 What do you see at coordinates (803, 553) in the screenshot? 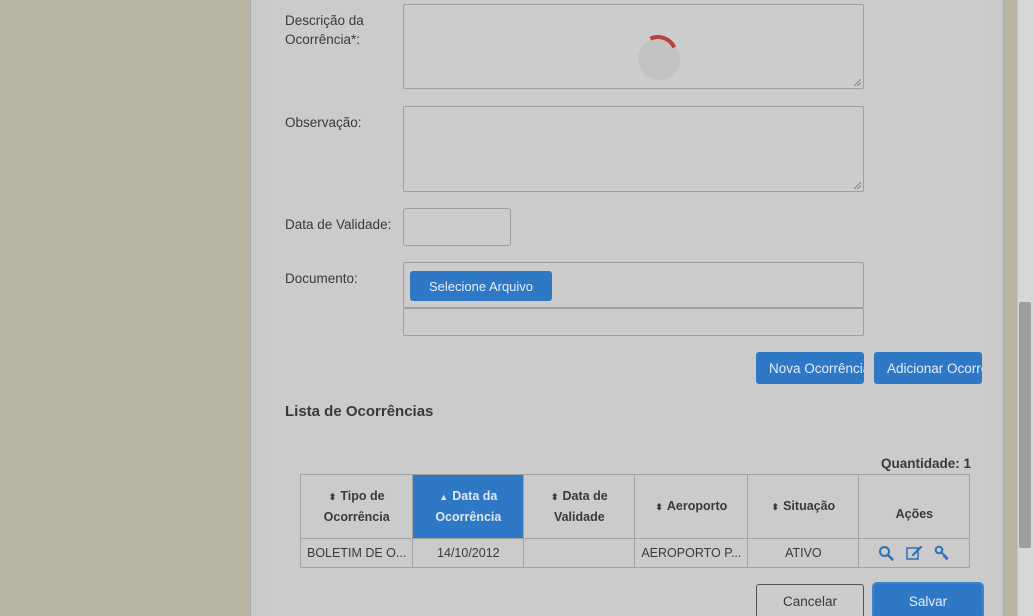
I see `cell-situacao: ATIVO` at bounding box center [803, 553].